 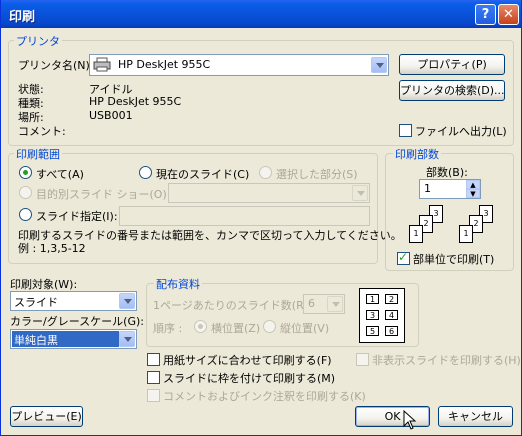 What do you see at coordinates (36, 302) in the screenshot?
I see `print-what-value: スライド` at bounding box center [36, 302].